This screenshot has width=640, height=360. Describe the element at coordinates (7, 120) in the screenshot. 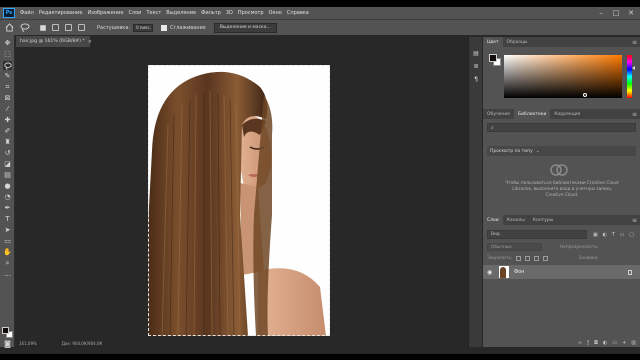

I see `spot-healing-icon: ✚` at that location.